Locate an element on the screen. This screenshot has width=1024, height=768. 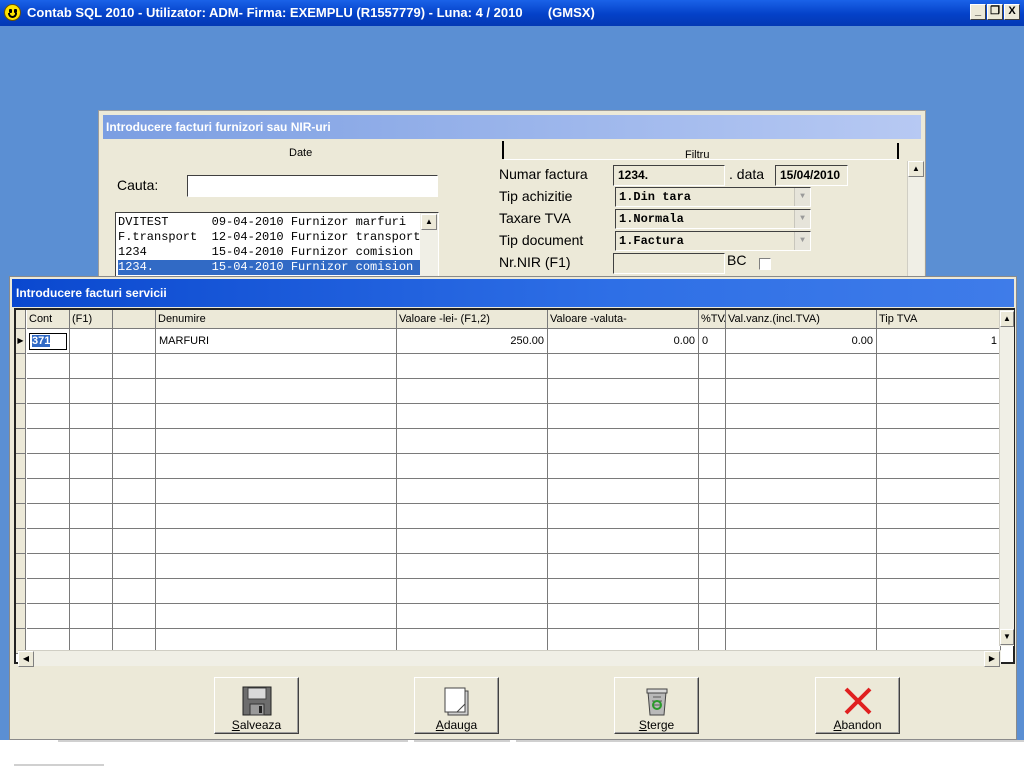
cell-valoare-lei: 250.00 is located at coordinates (472, 341).